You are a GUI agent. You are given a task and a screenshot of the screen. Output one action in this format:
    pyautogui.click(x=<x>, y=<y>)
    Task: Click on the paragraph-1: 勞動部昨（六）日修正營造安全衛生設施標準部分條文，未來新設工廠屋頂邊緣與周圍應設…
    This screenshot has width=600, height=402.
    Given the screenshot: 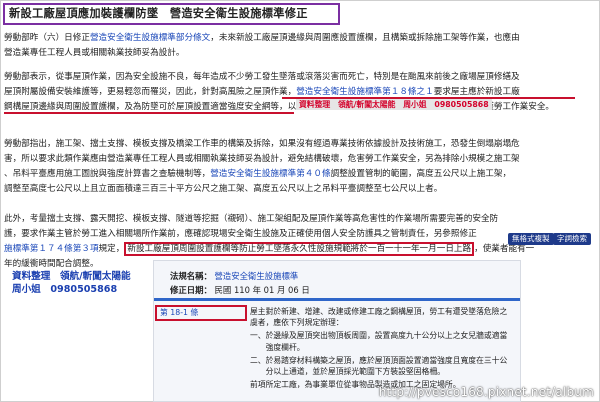 What is the action you would take?
    pyautogui.click(x=300, y=46)
    